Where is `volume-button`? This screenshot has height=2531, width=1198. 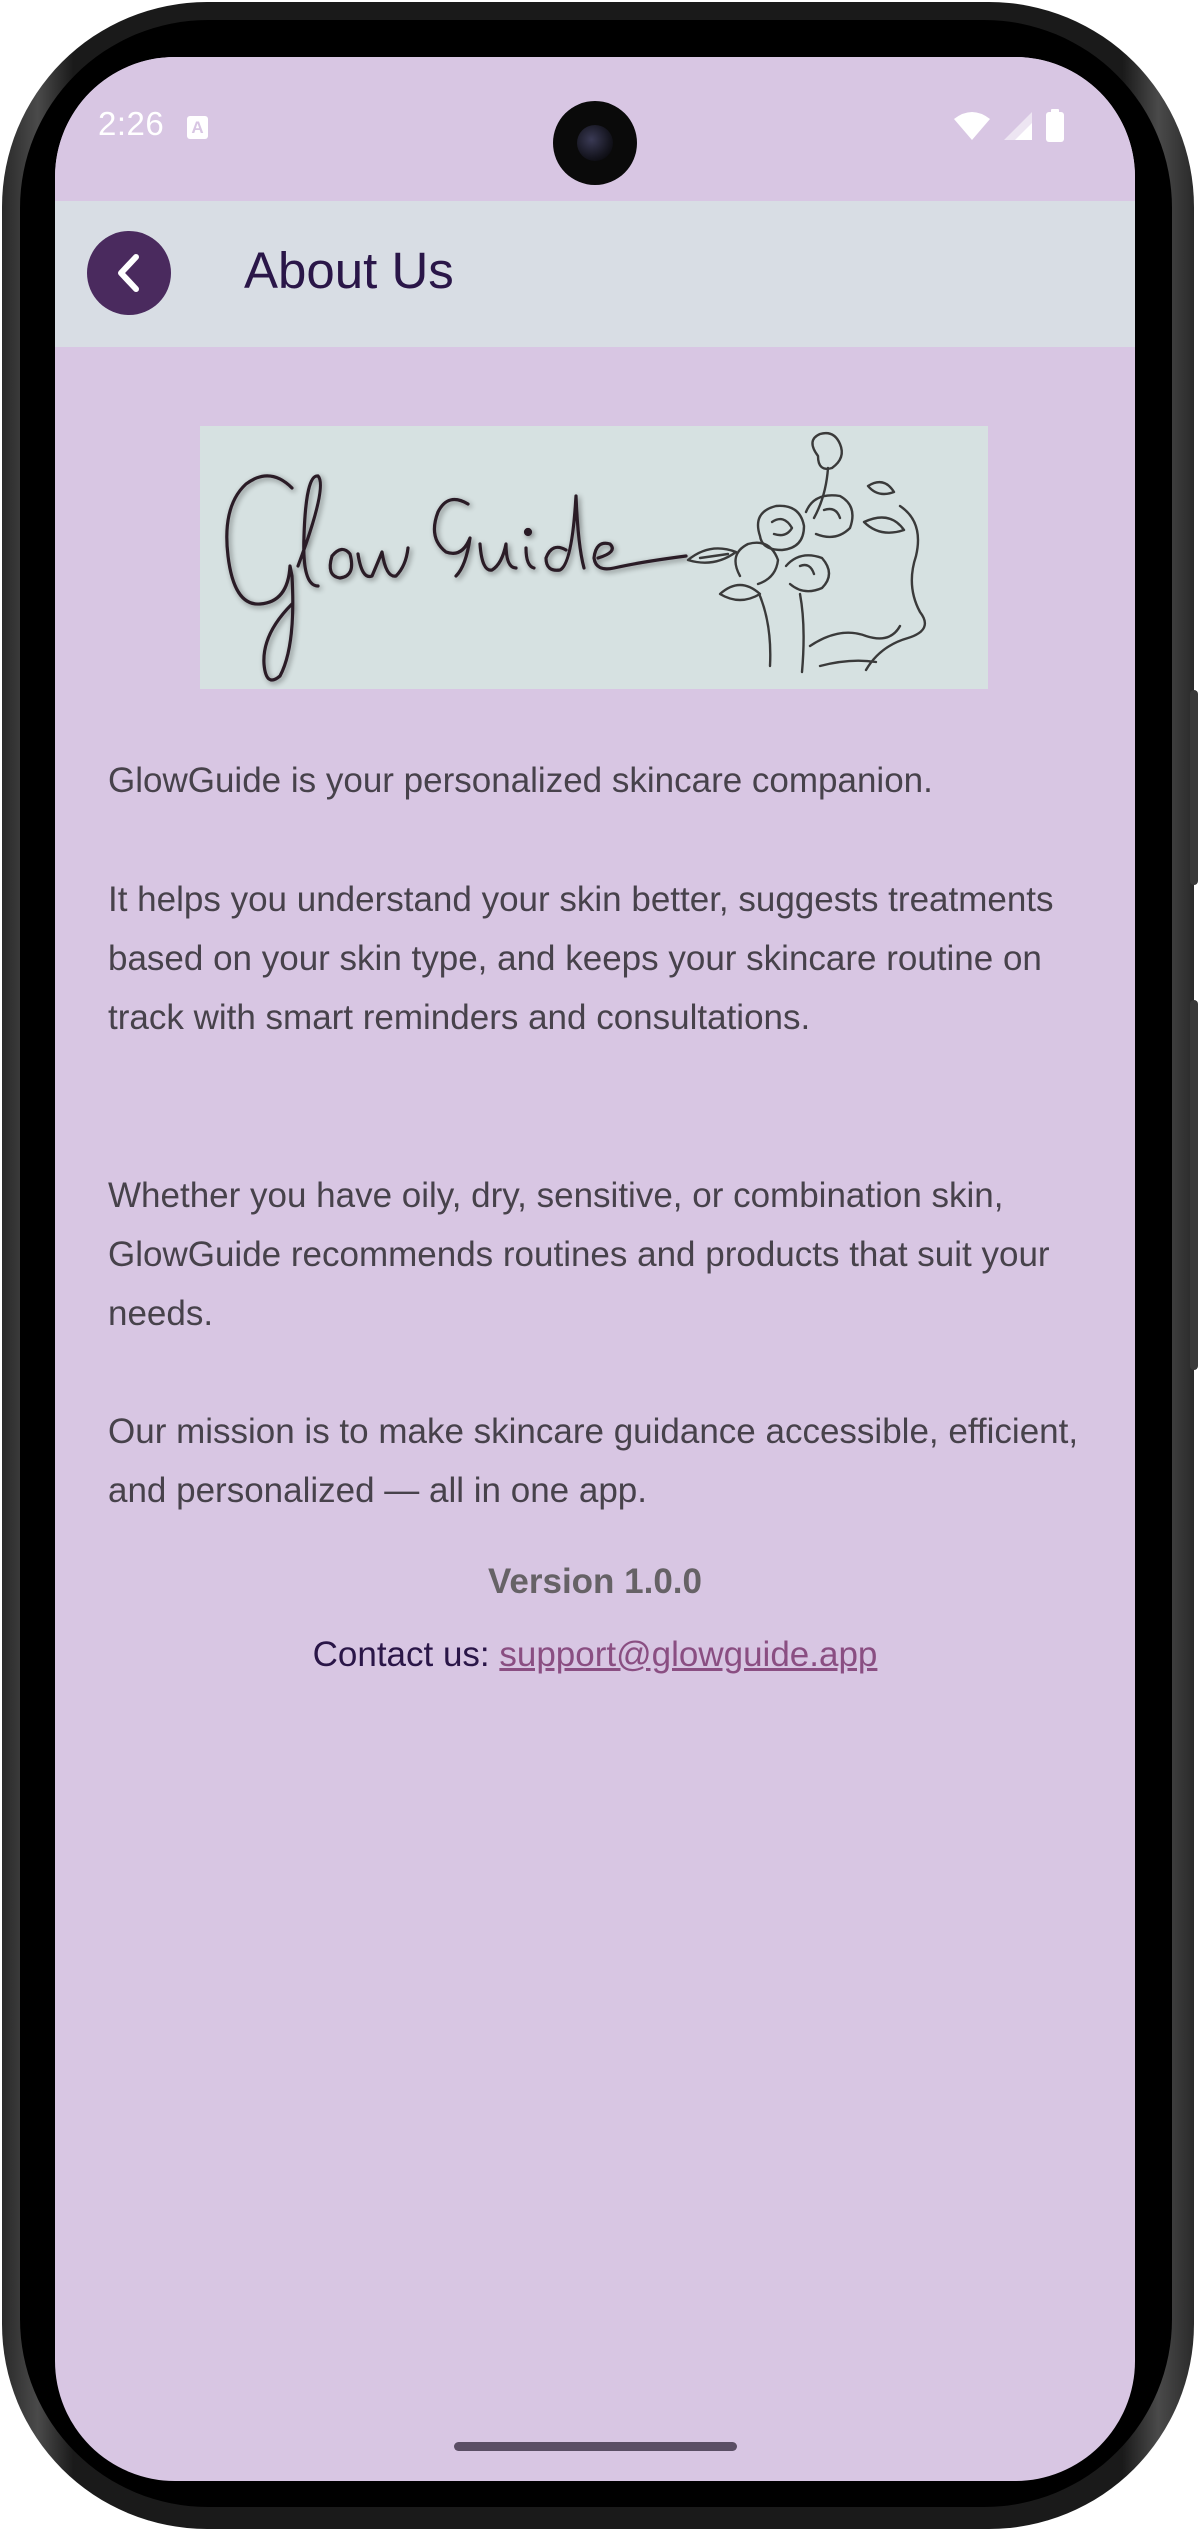
volume-button is located at coordinates (1194, 787).